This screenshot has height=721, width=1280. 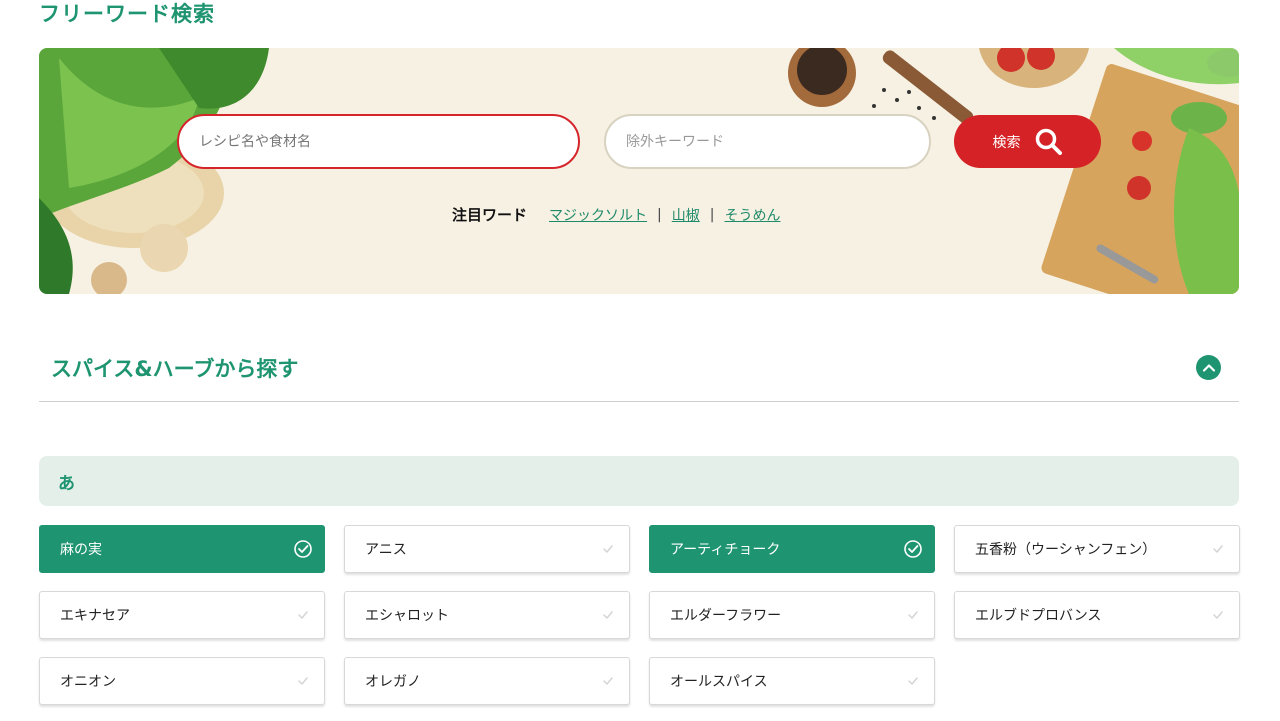 What do you see at coordinates (752, 215) in the screenshot?
I see `trending-word-link: そうめん` at bounding box center [752, 215].